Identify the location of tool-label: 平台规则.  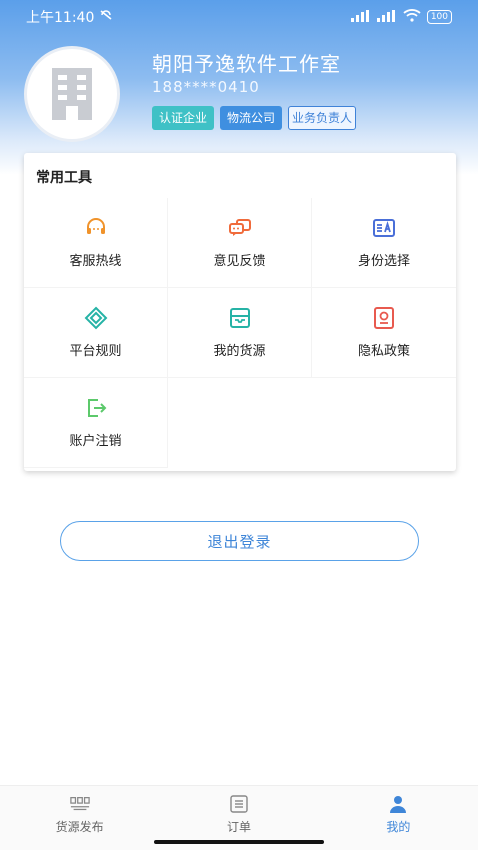
(95, 351).